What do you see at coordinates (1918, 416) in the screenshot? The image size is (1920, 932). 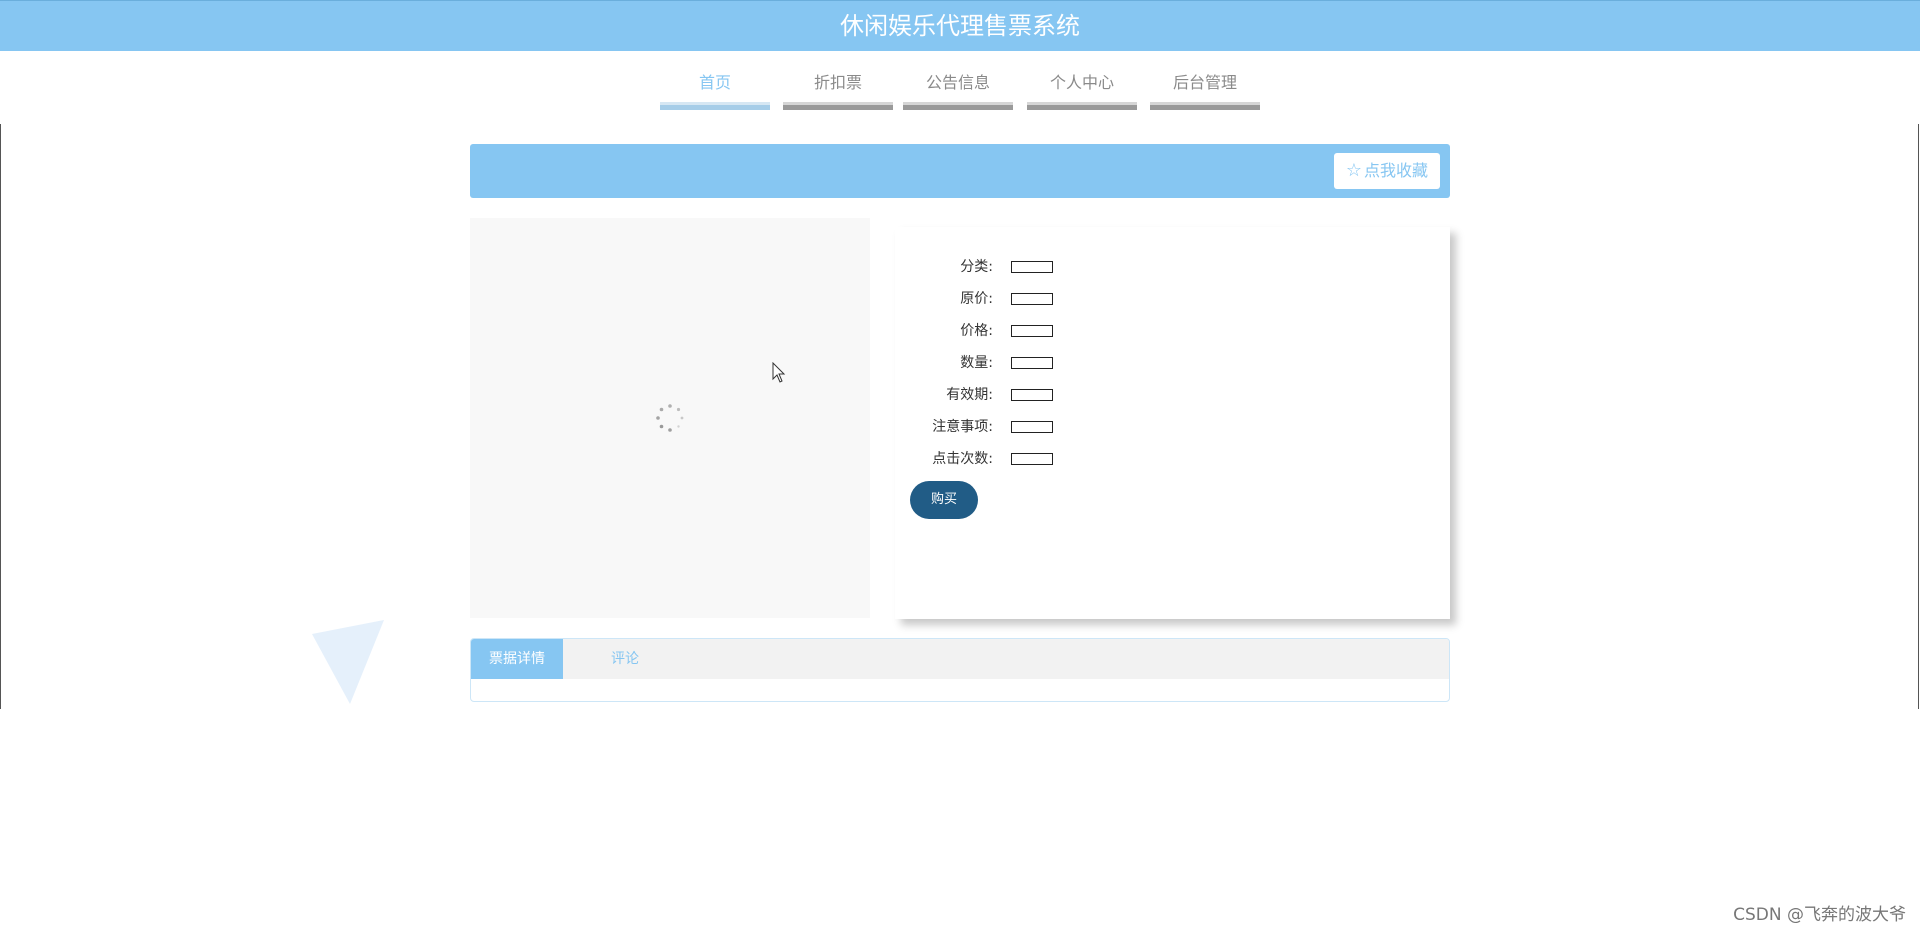 I see `content-frame-right-border` at bounding box center [1918, 416].